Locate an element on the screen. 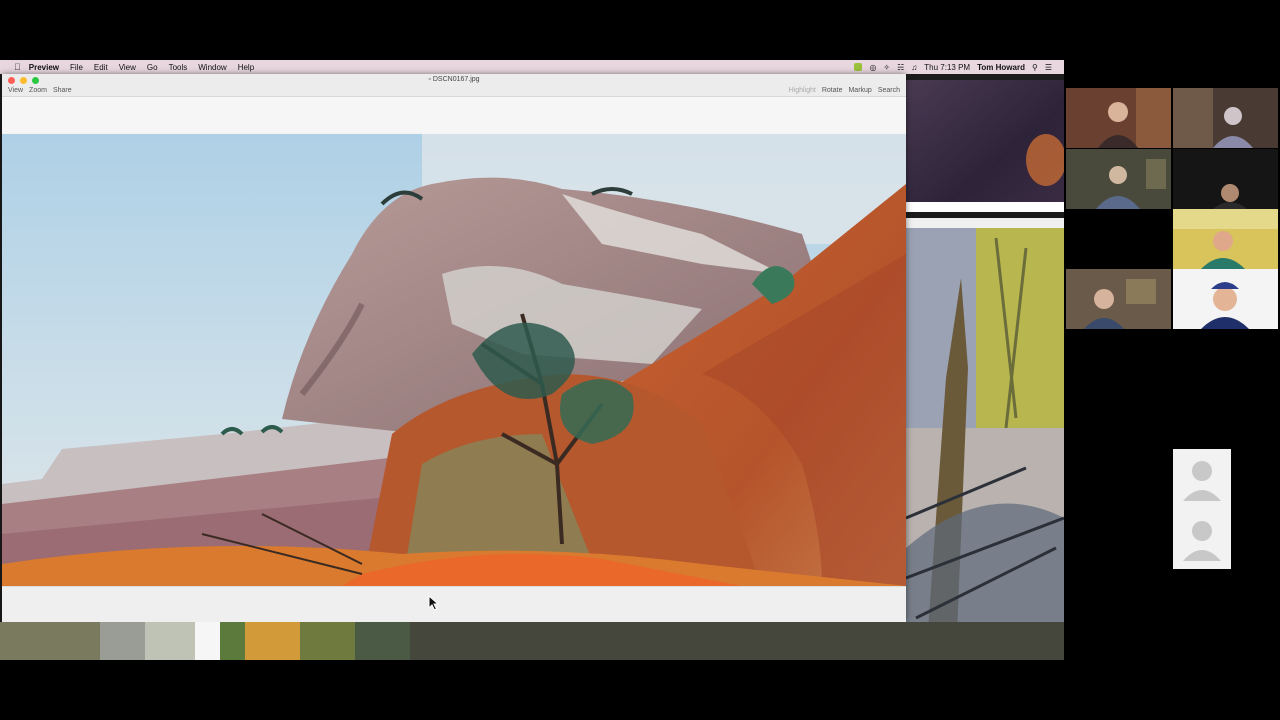  markup-button: Markup is located at coordinates (859, 90).